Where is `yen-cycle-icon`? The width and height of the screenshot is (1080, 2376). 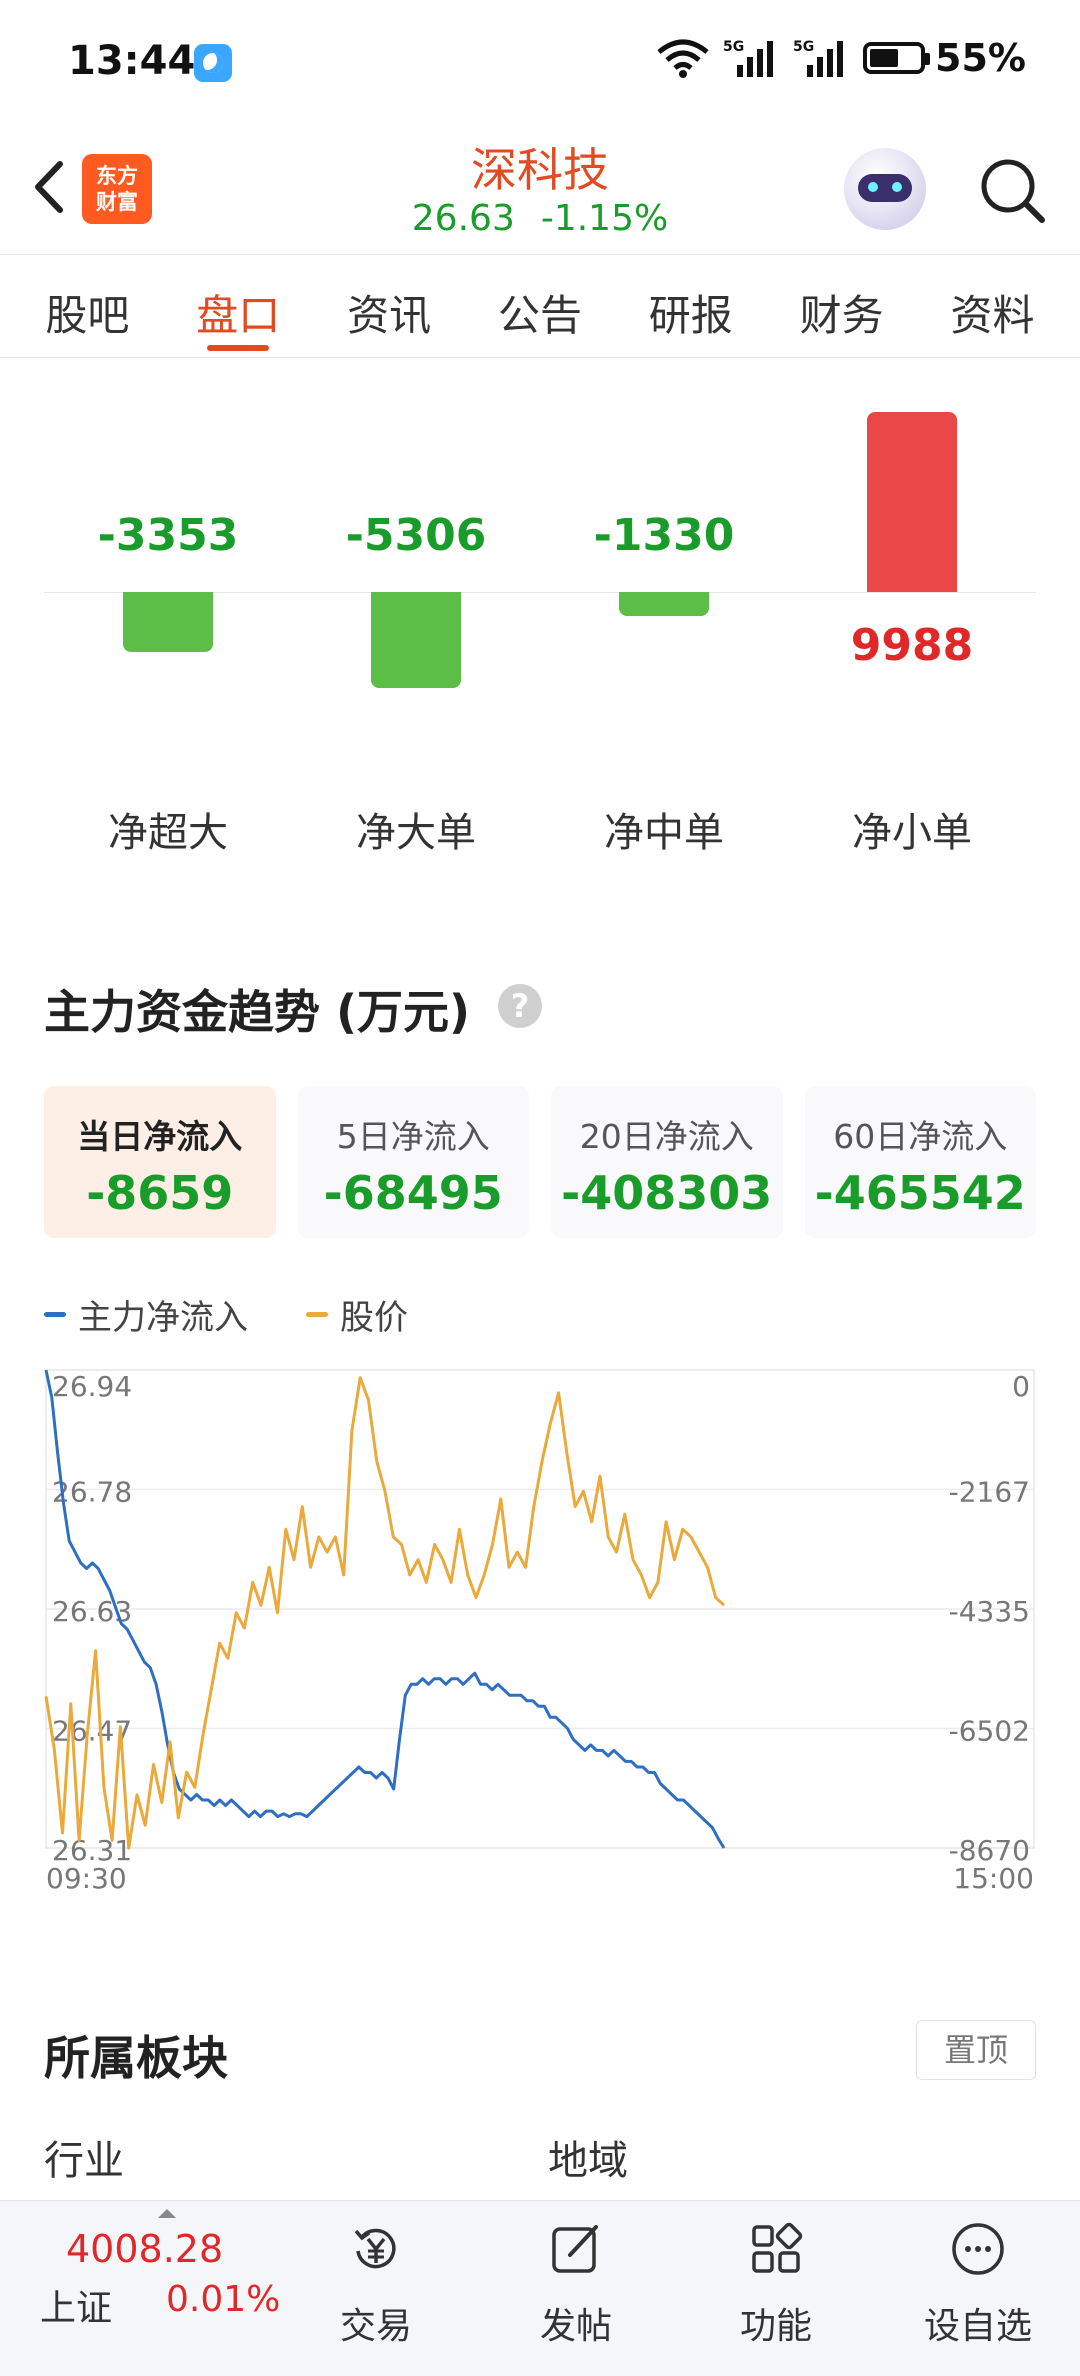 yen-cycle-icon is located at coordinates (375, 2248).